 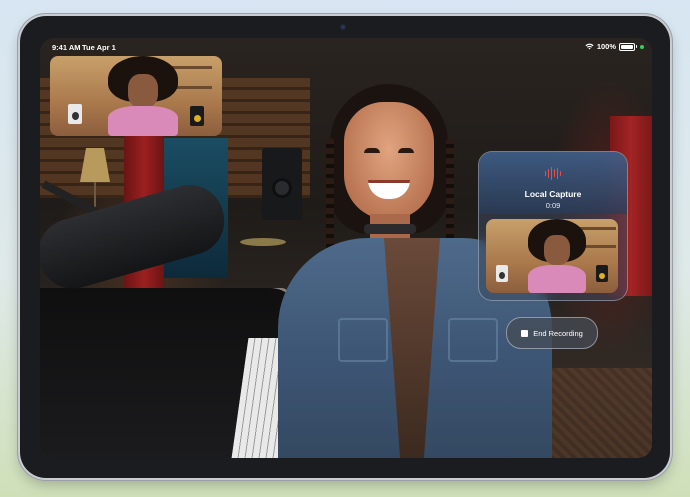 I want to click on wifi-icon, so click(x=589, y=46).